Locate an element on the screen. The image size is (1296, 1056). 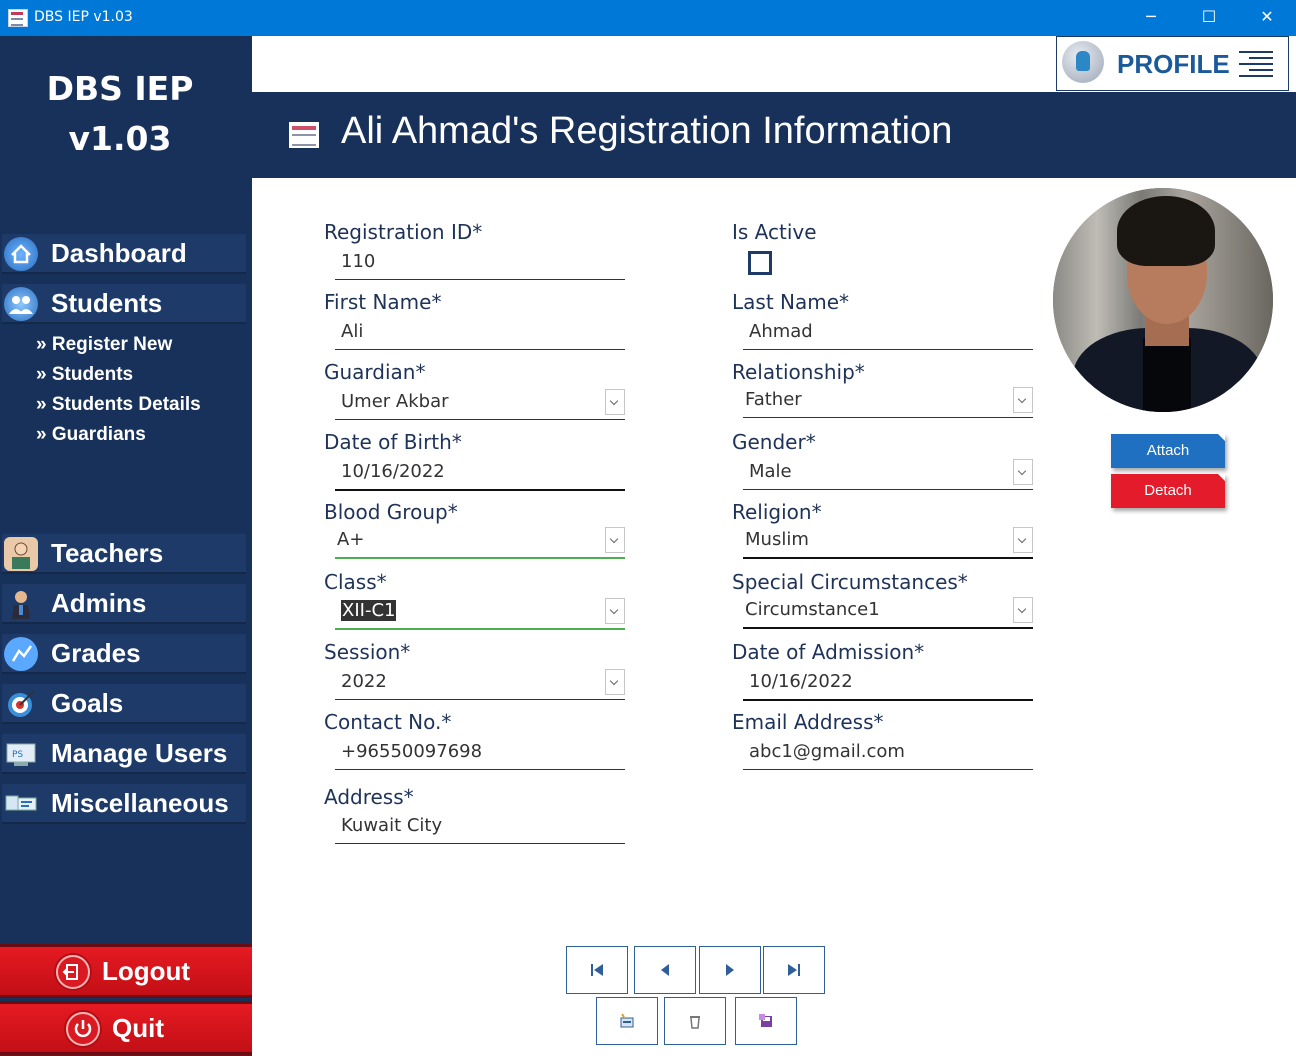
last-name-field: Ahmad is located at coordinates (888, 333).